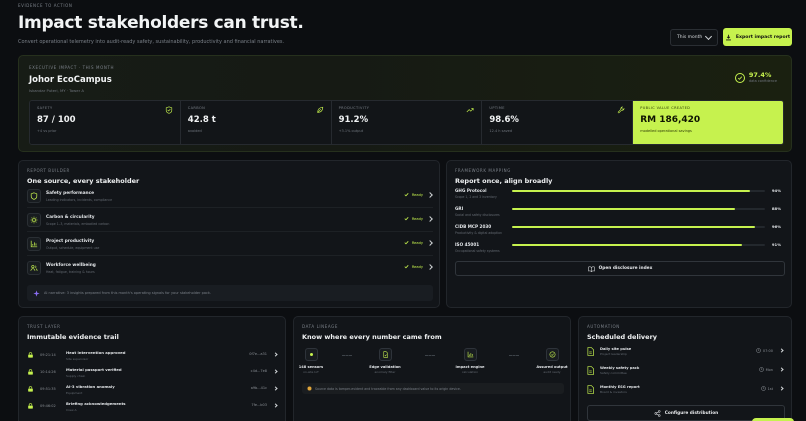 This screenshot has width=806, height=421. I want to click on connector-line, so click(514, 355).